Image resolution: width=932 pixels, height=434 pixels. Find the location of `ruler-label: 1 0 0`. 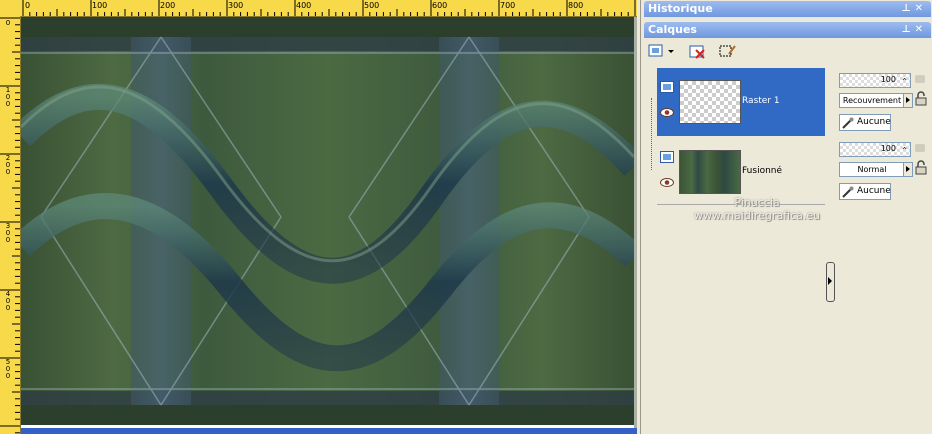

ruler-label: 1 0 0 is located at coordinates (8, 97).